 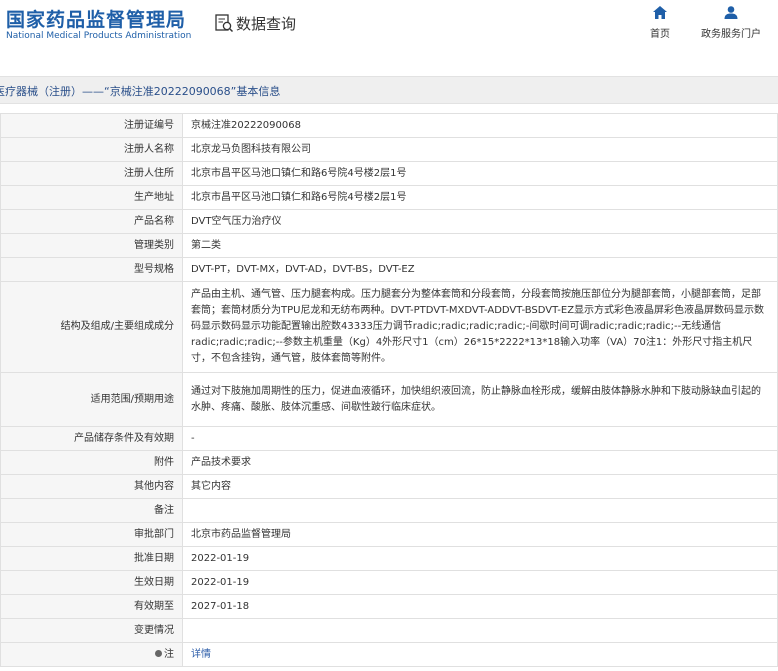 I want to click on table-row: 变更情况, so click(x=389, y=630).